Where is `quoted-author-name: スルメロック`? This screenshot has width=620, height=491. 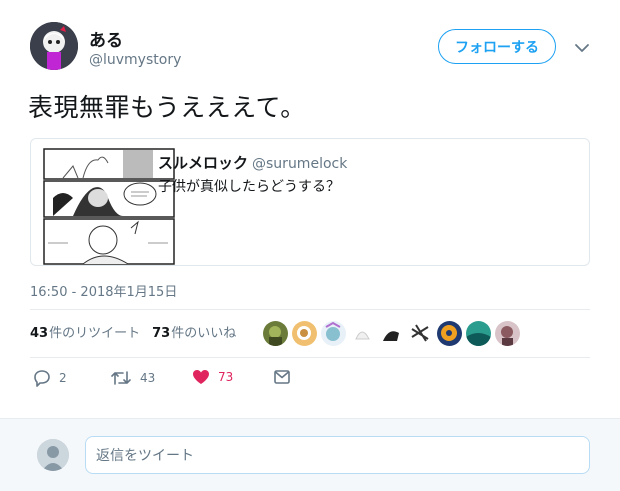 quoted-author-name: スルメロック is located at coordinates (203, 163).